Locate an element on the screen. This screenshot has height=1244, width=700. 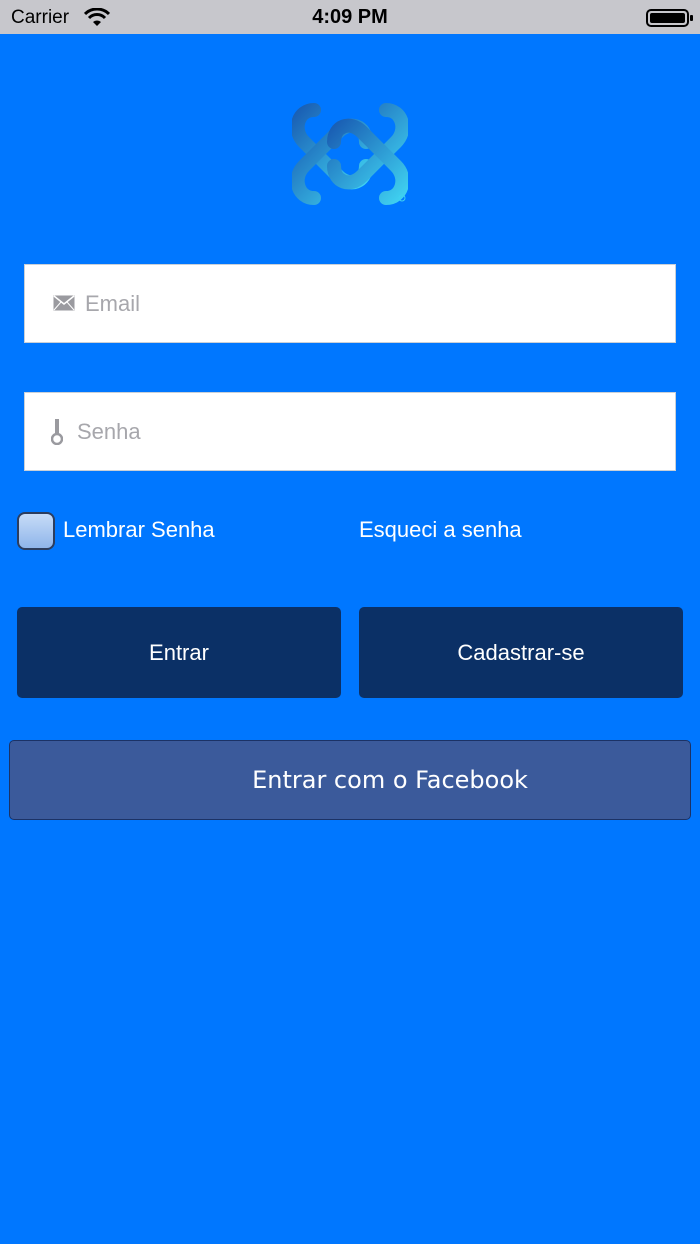
email-field is located at coordinates (350, 303).